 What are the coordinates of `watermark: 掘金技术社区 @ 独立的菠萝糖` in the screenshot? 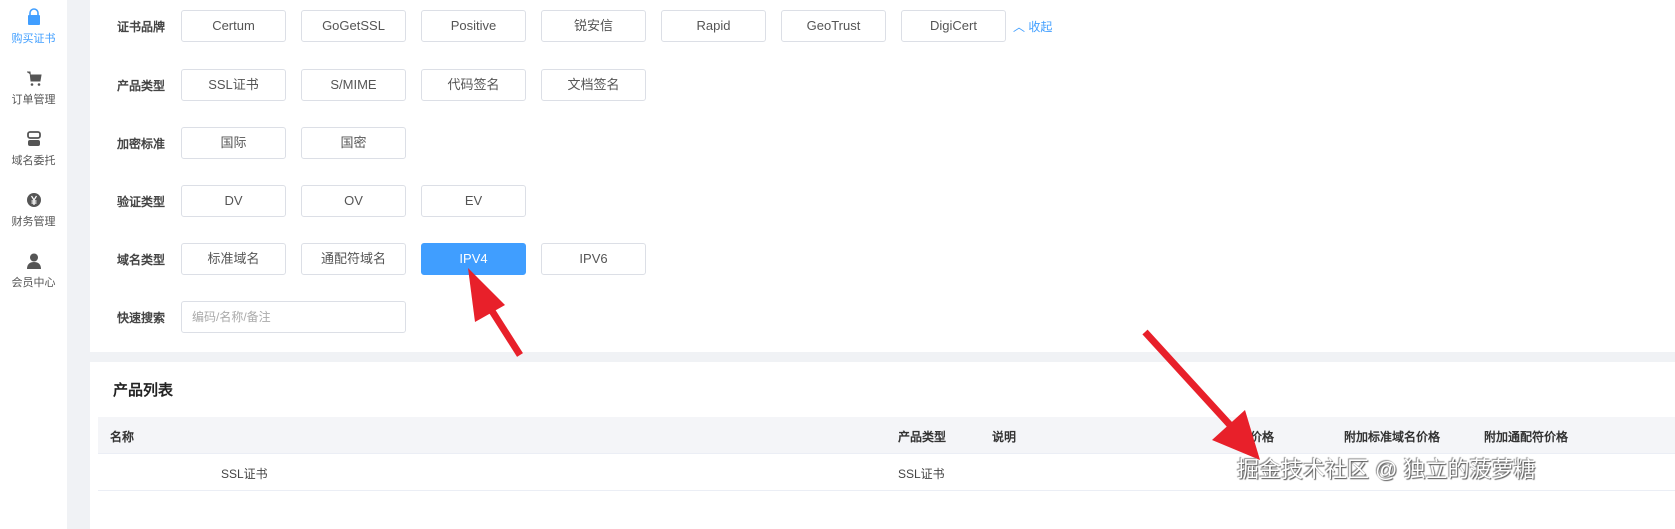 It's located at (1386, 469).